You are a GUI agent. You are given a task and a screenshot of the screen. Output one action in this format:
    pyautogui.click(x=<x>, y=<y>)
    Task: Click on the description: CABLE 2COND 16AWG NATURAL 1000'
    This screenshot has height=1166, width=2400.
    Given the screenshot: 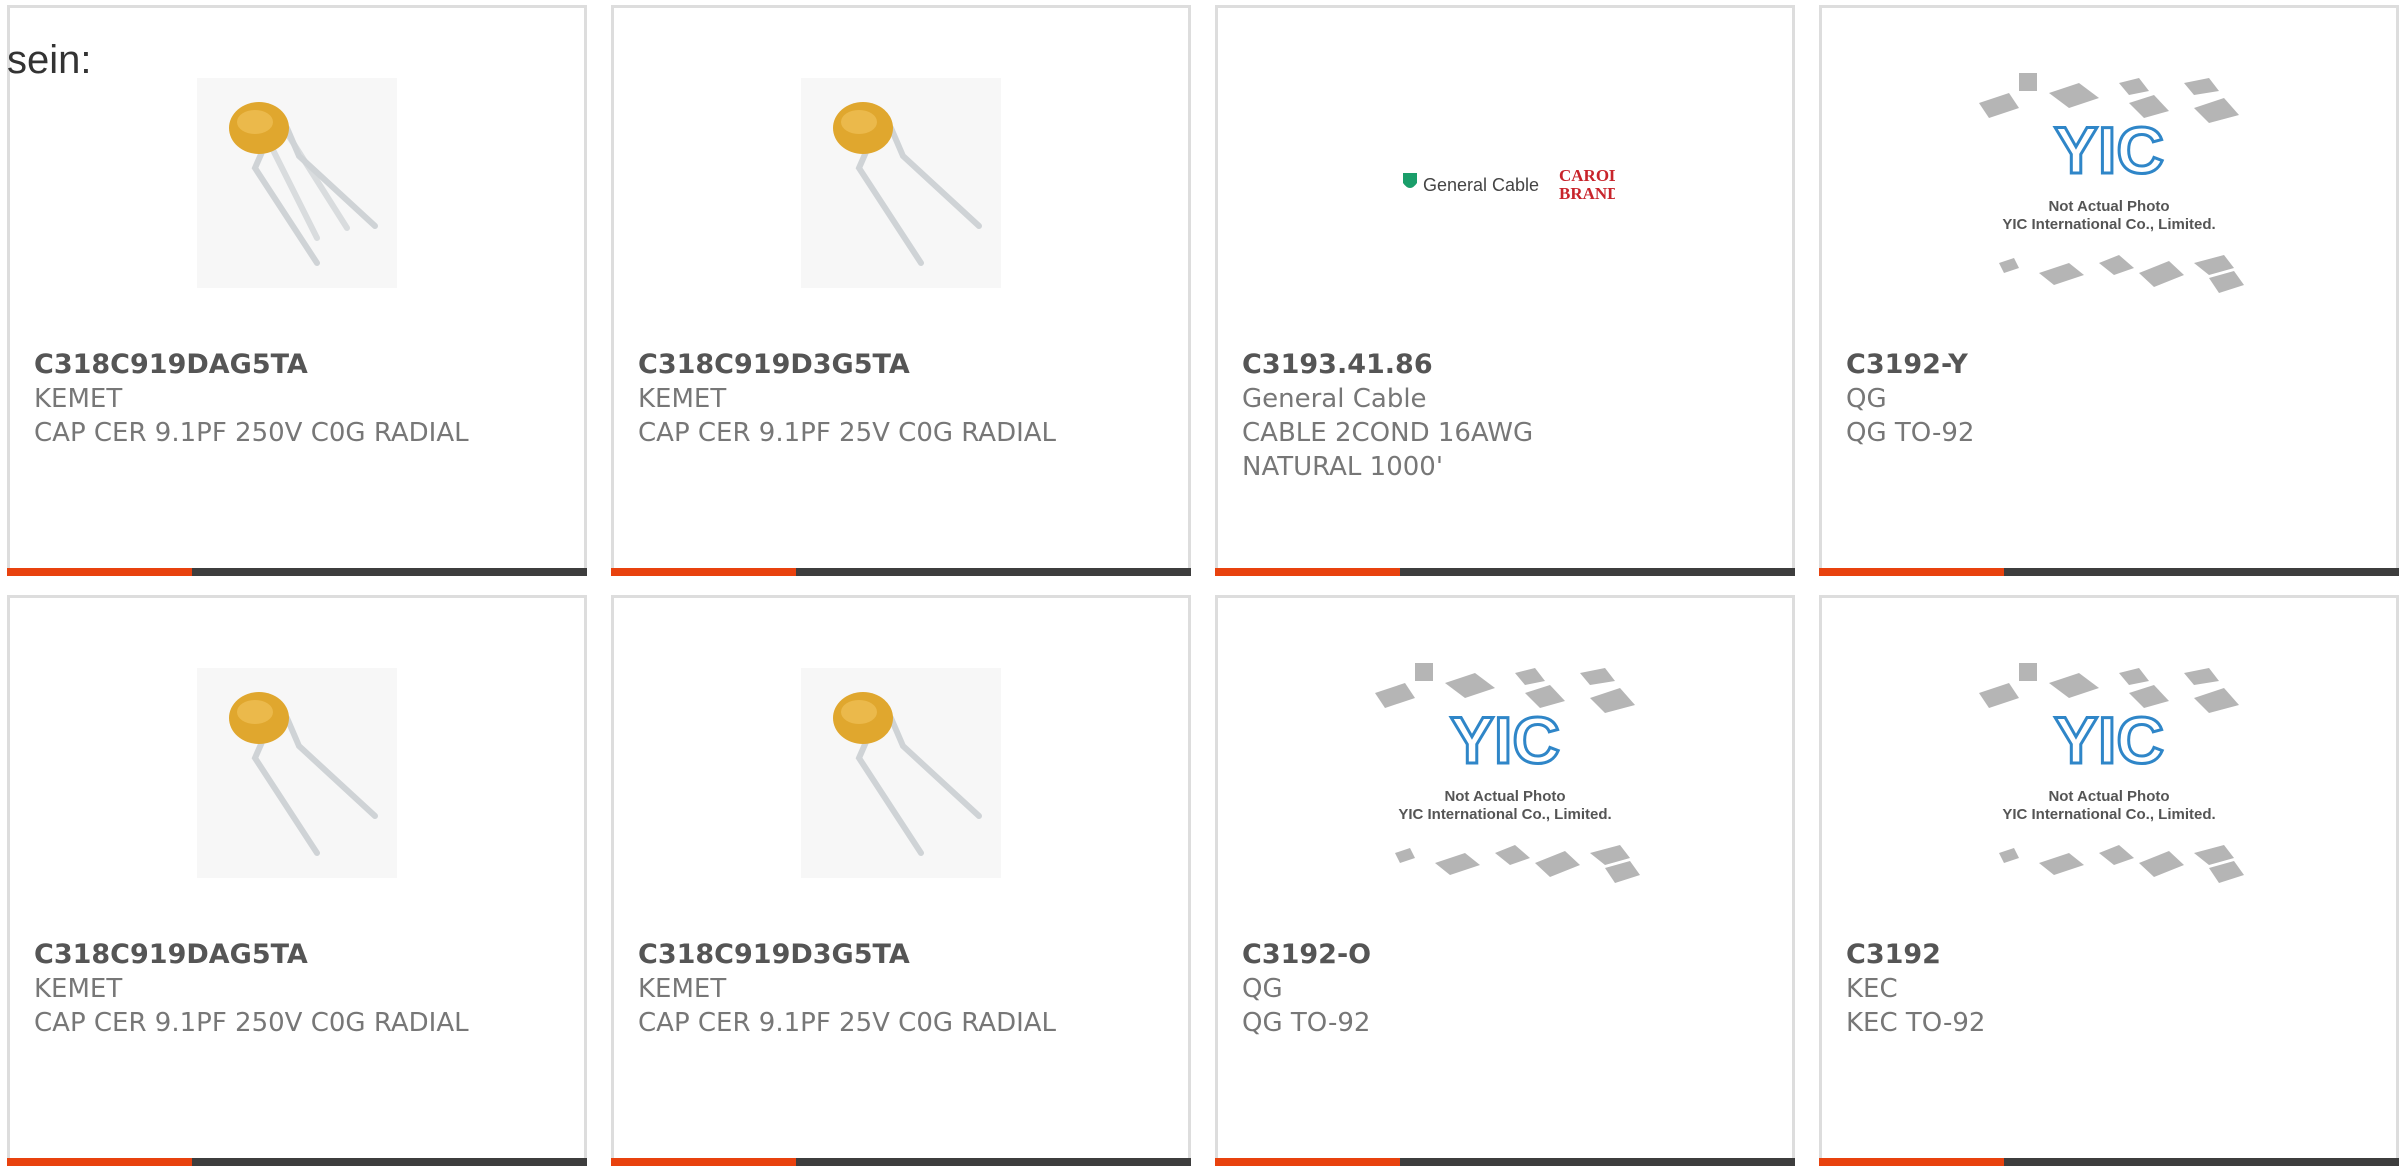 What is the action you would take?
    pyautogui.click(x=1388, y=450)
    